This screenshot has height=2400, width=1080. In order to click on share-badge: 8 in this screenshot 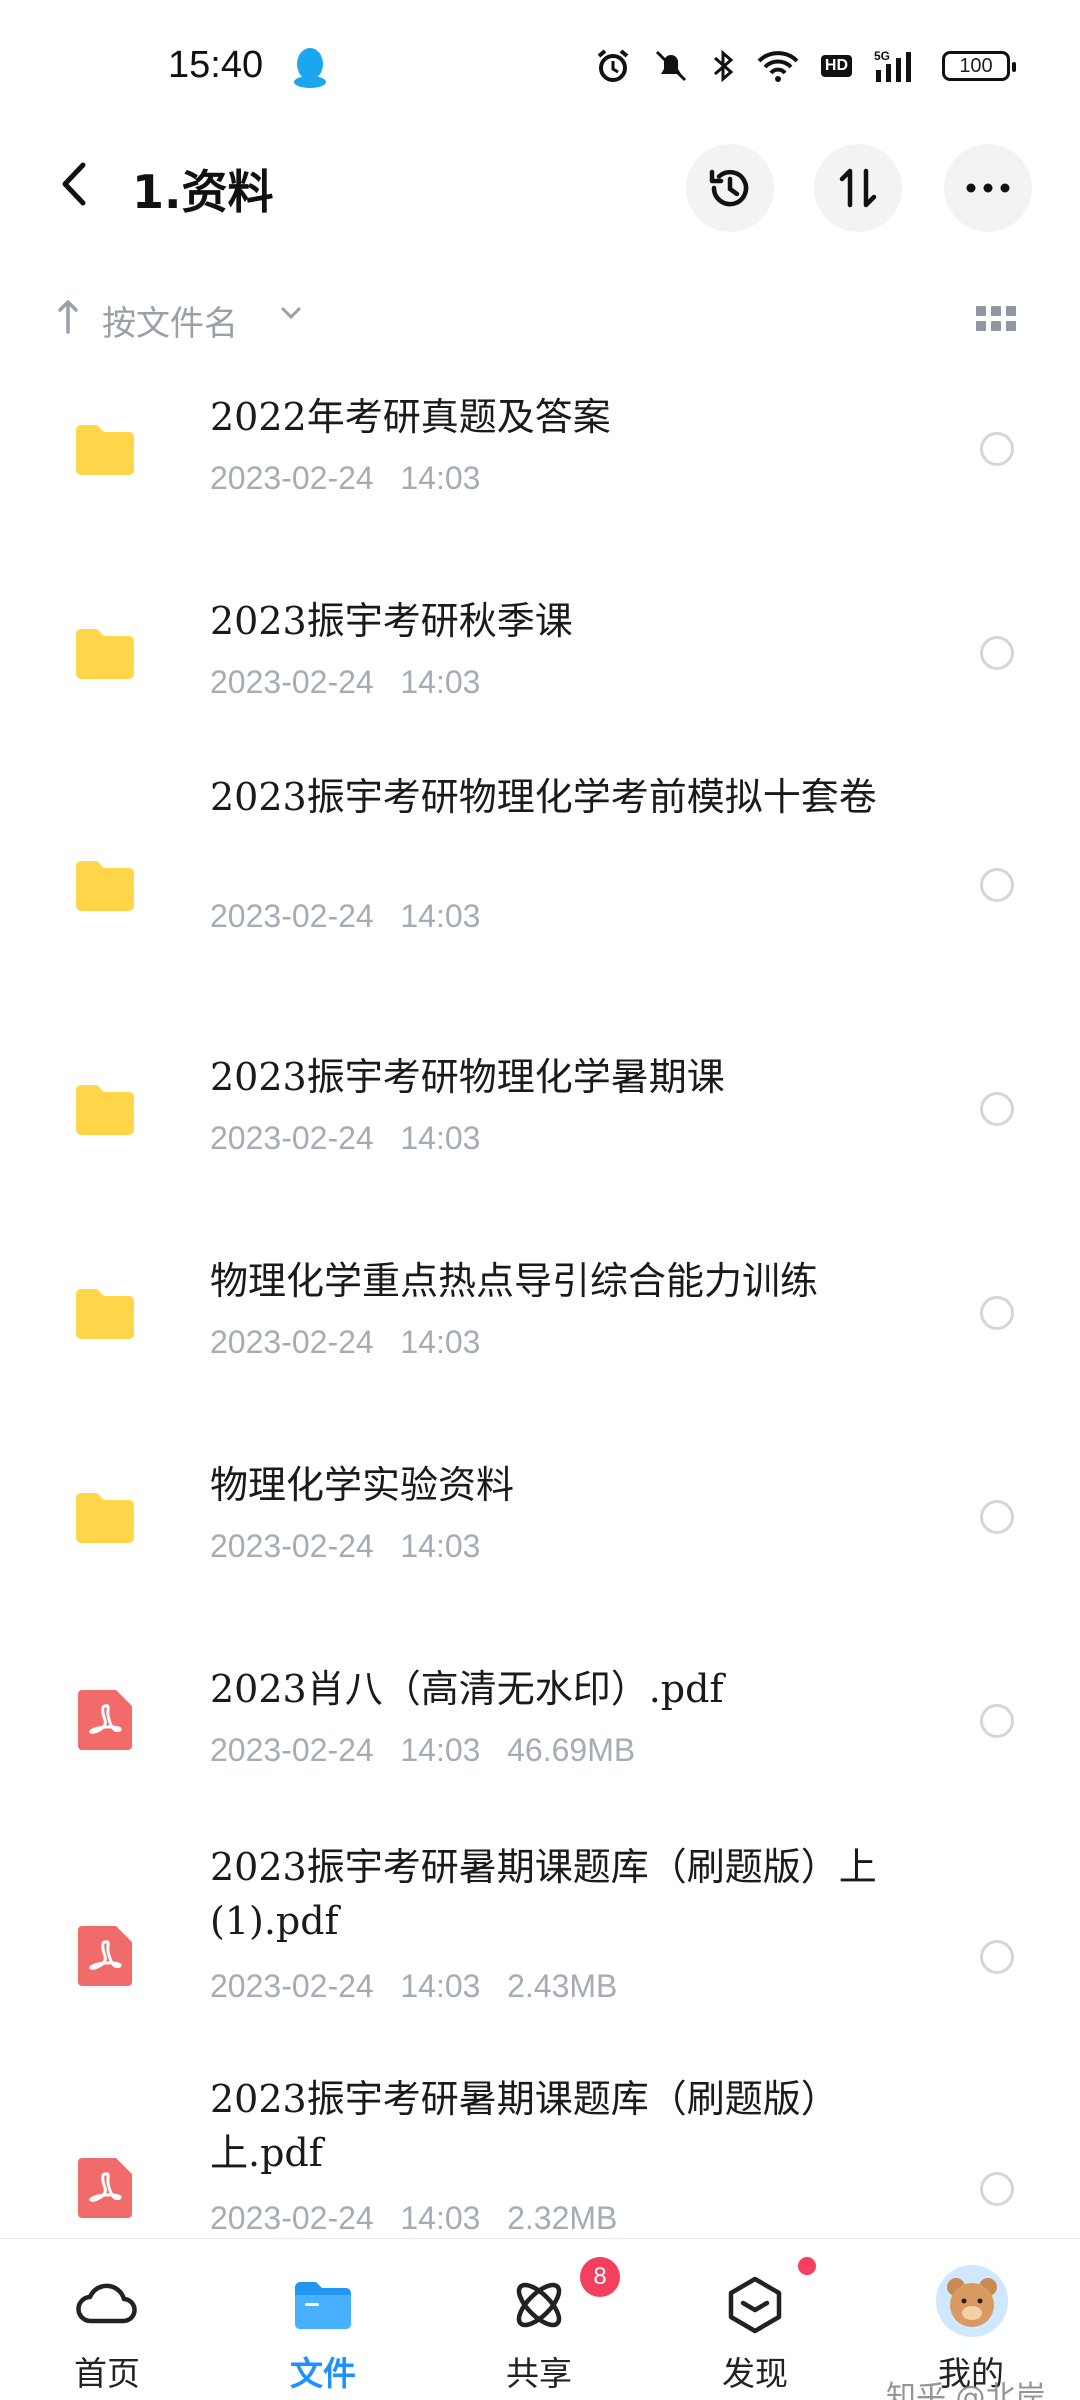, I will do `click(600, 2277)`.